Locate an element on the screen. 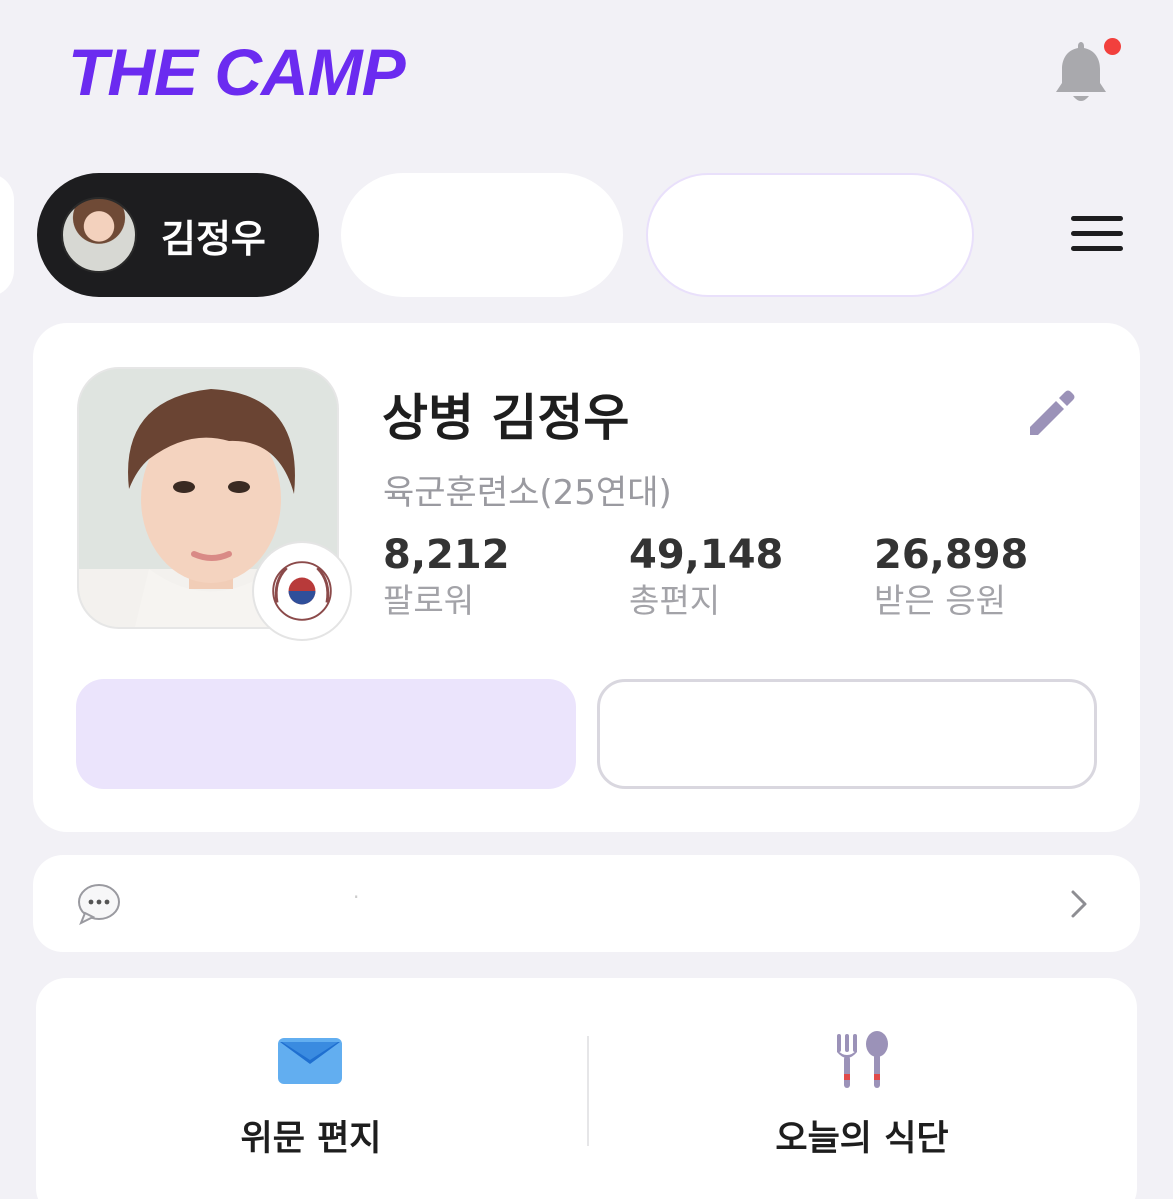  soldier-chip-active: 김정우 is located at coordinates (178, 235).